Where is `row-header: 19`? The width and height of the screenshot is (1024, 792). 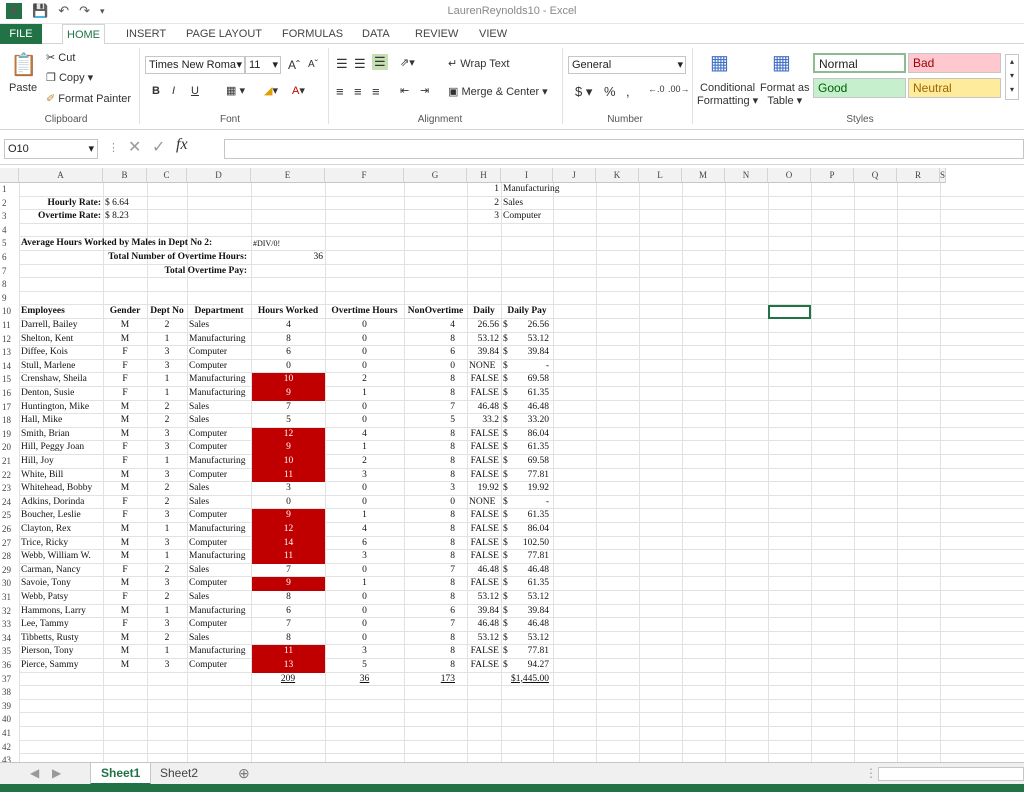
row-header: 19 is located at coordinates (9, 435).